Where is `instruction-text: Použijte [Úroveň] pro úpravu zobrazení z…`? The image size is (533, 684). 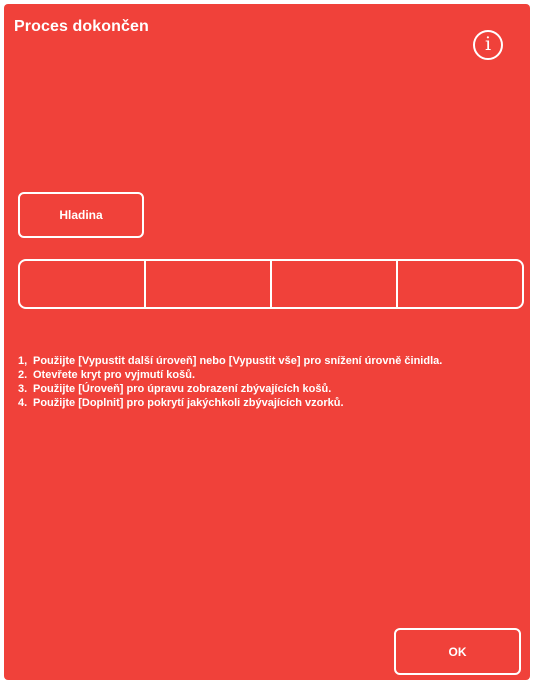
instruction-text: Použijte [Úroveň] pro úpravu zobrazení z… is located at coordinates (182, 389).